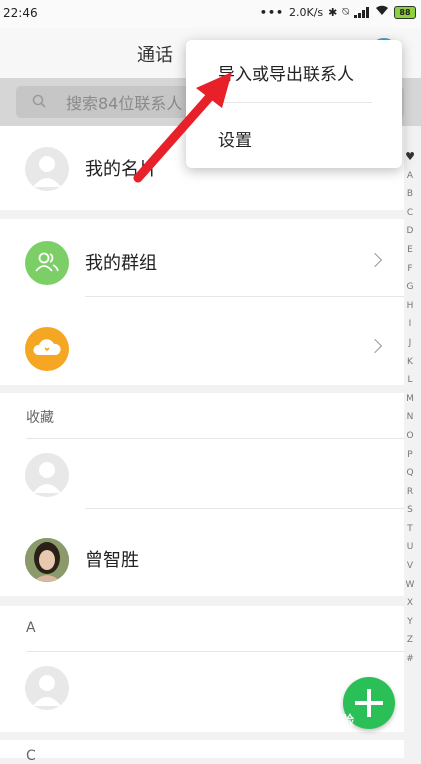  What do you see at coordinates (410, 529) in the screenshot?
I see `alpha-index-letter: T` at bounding box center [410, 529].